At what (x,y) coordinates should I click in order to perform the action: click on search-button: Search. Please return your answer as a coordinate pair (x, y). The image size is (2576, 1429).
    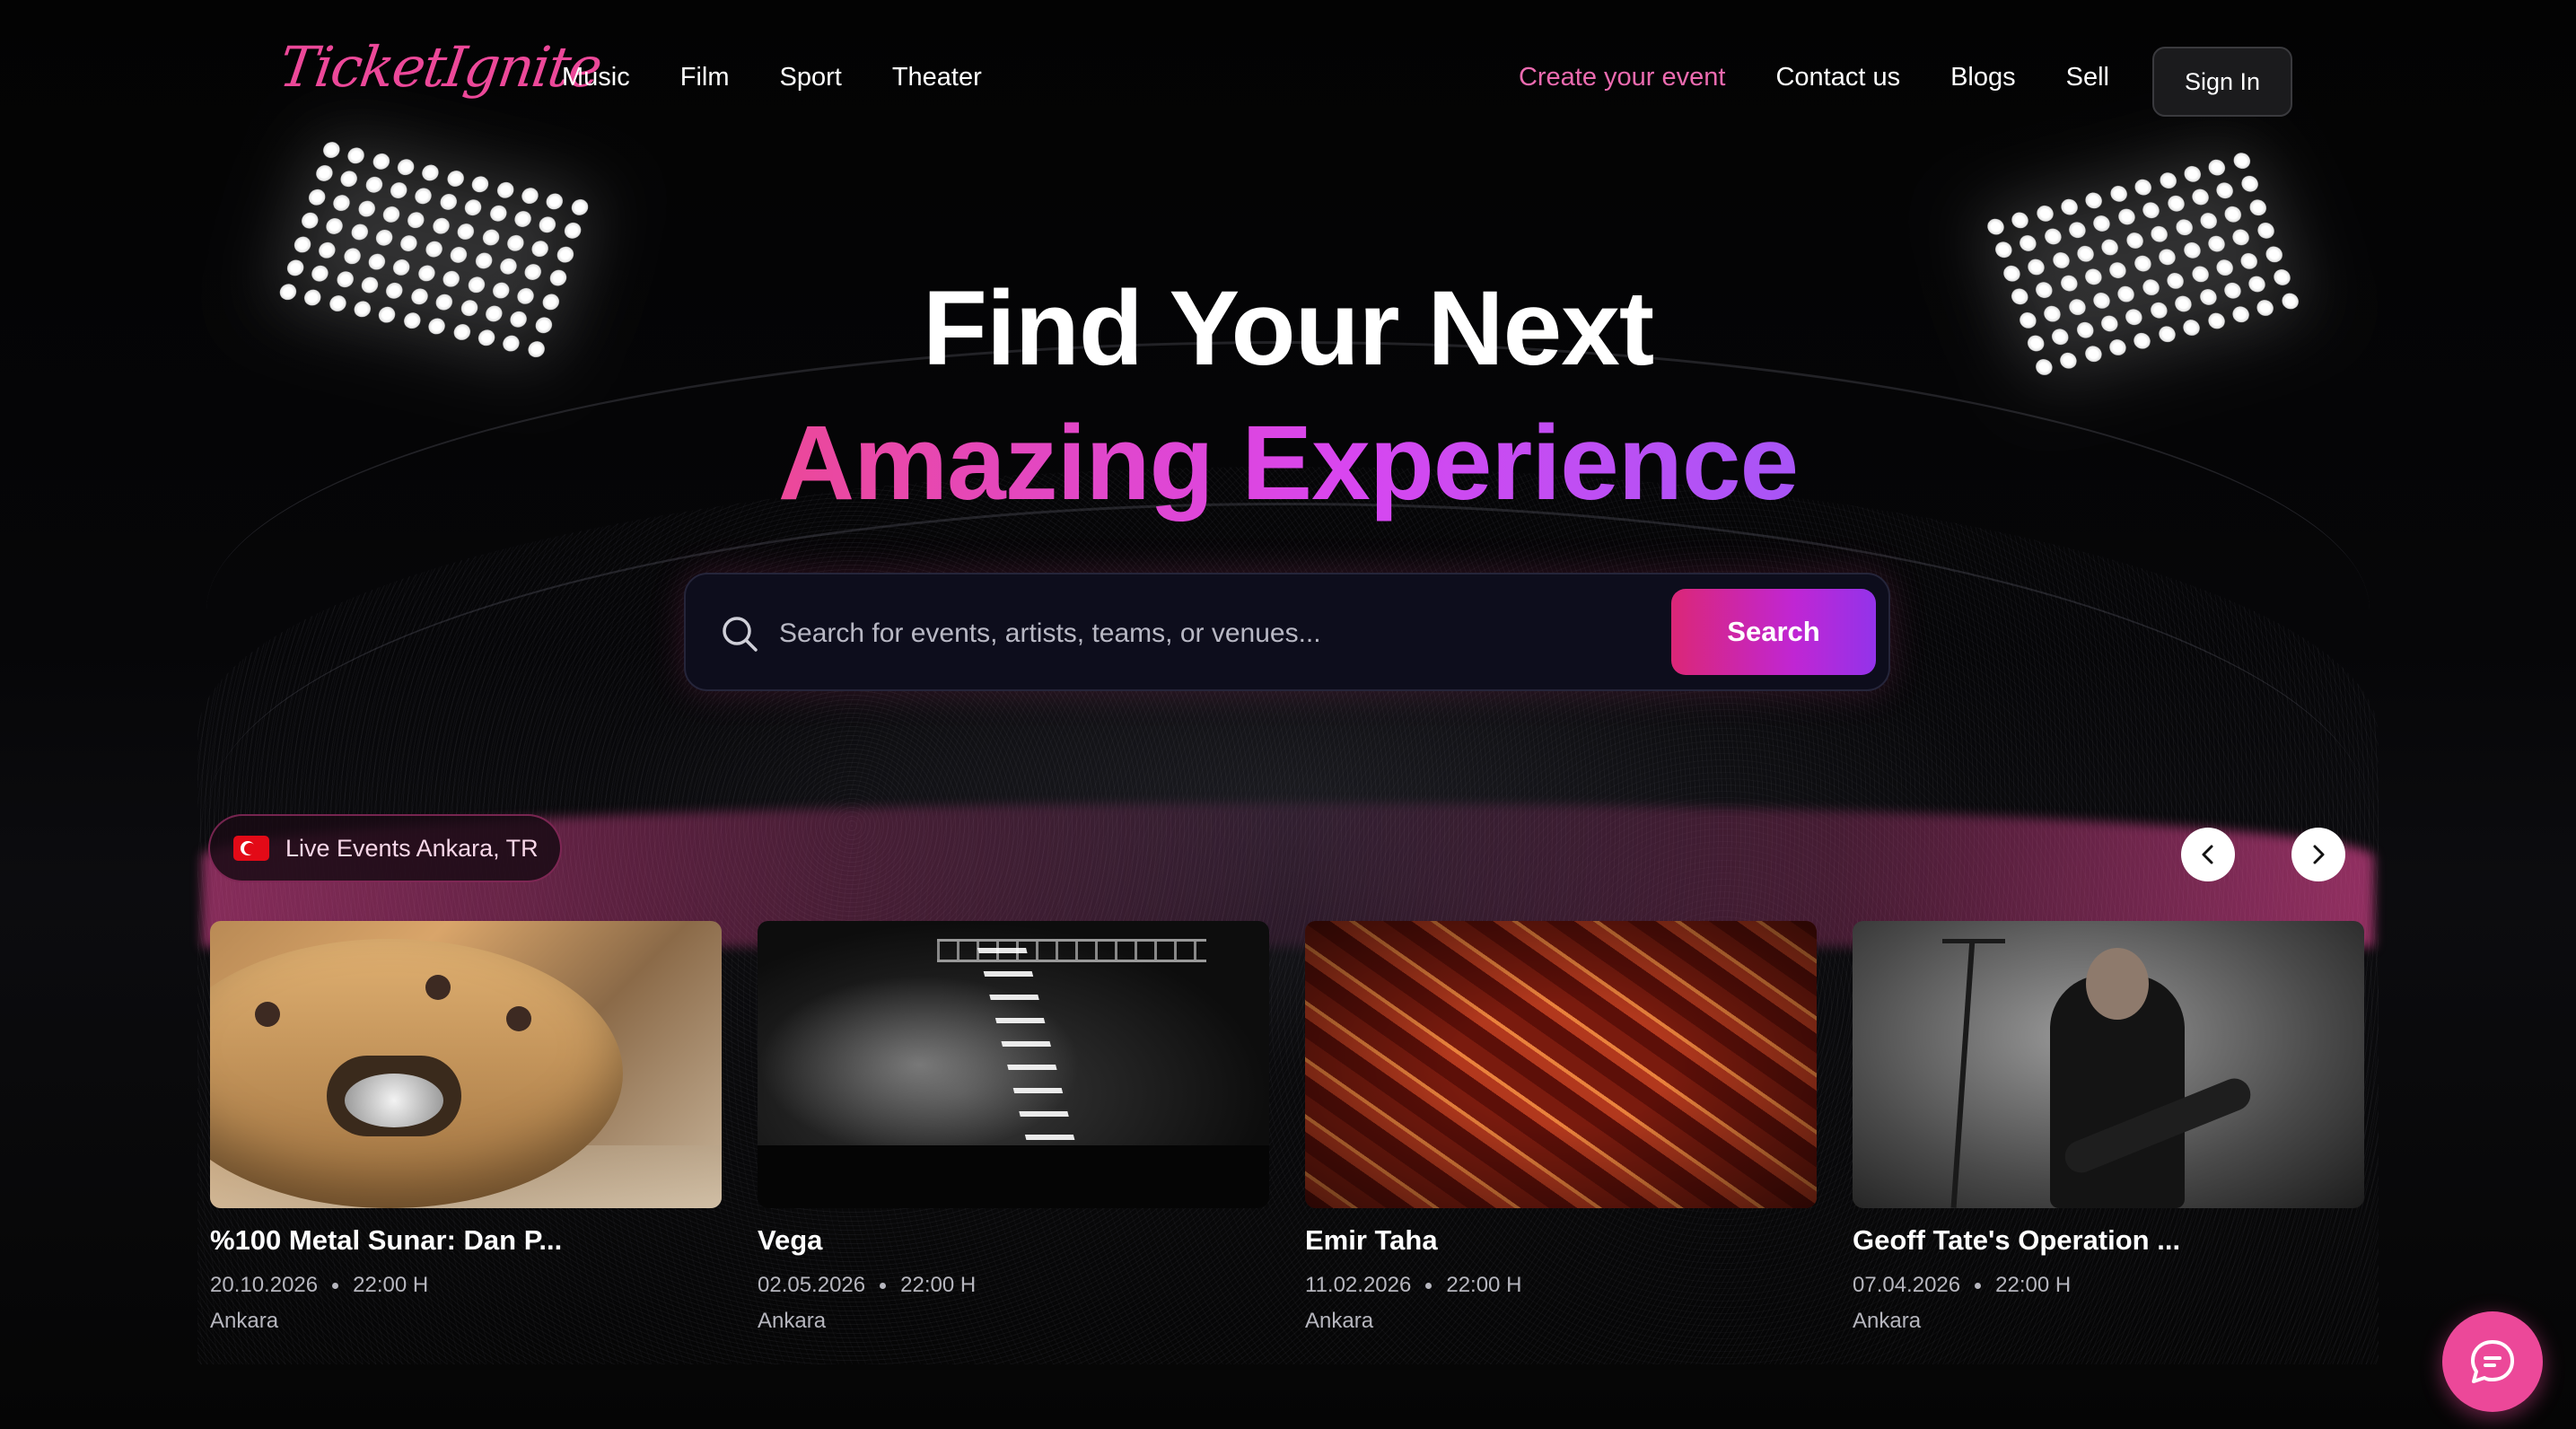
    Looking at the image, I should click on (1773, 632).